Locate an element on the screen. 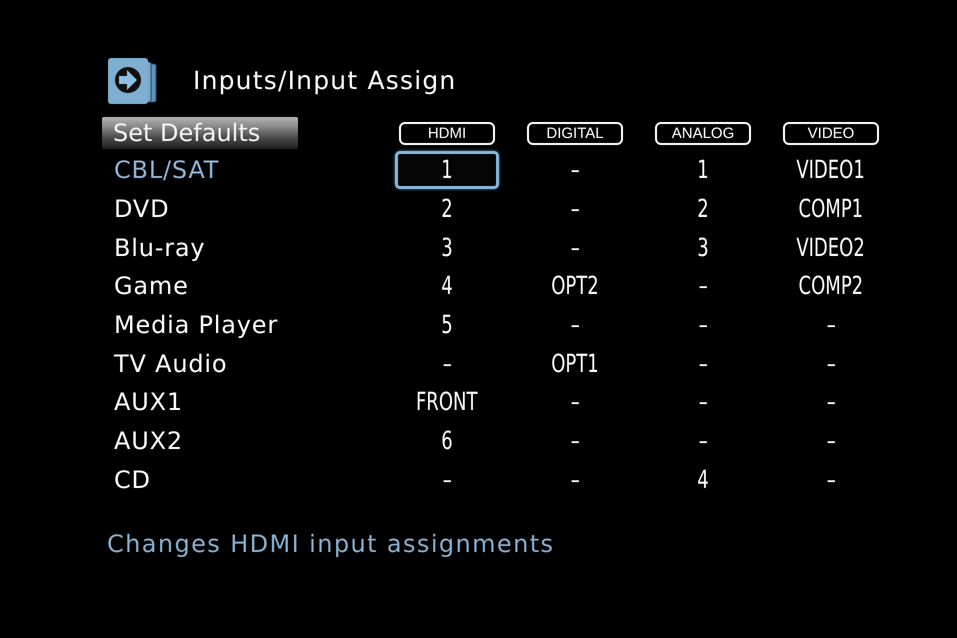 Image resolution: width=957 pixels, height=638 pixels. table-cell: VIDEO1 is located at coordinates (831, 170).